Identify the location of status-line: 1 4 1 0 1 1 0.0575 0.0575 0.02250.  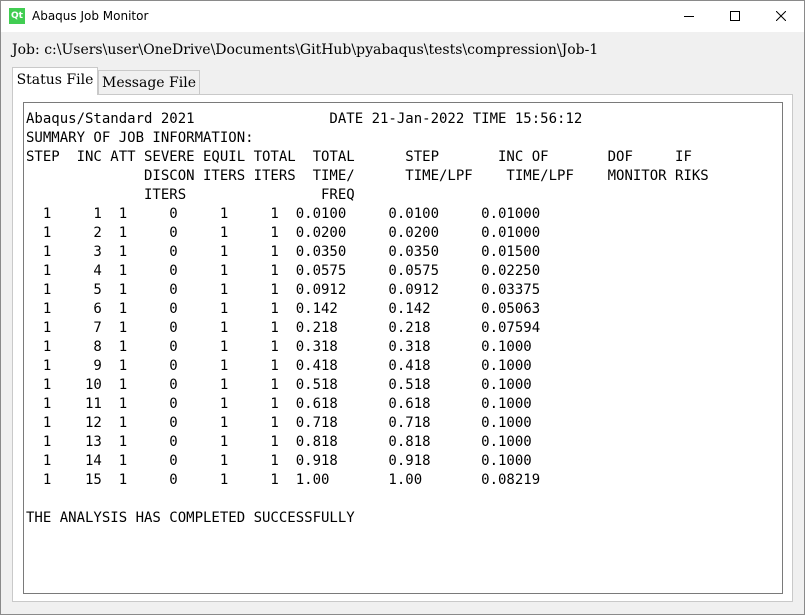
(283, 271).